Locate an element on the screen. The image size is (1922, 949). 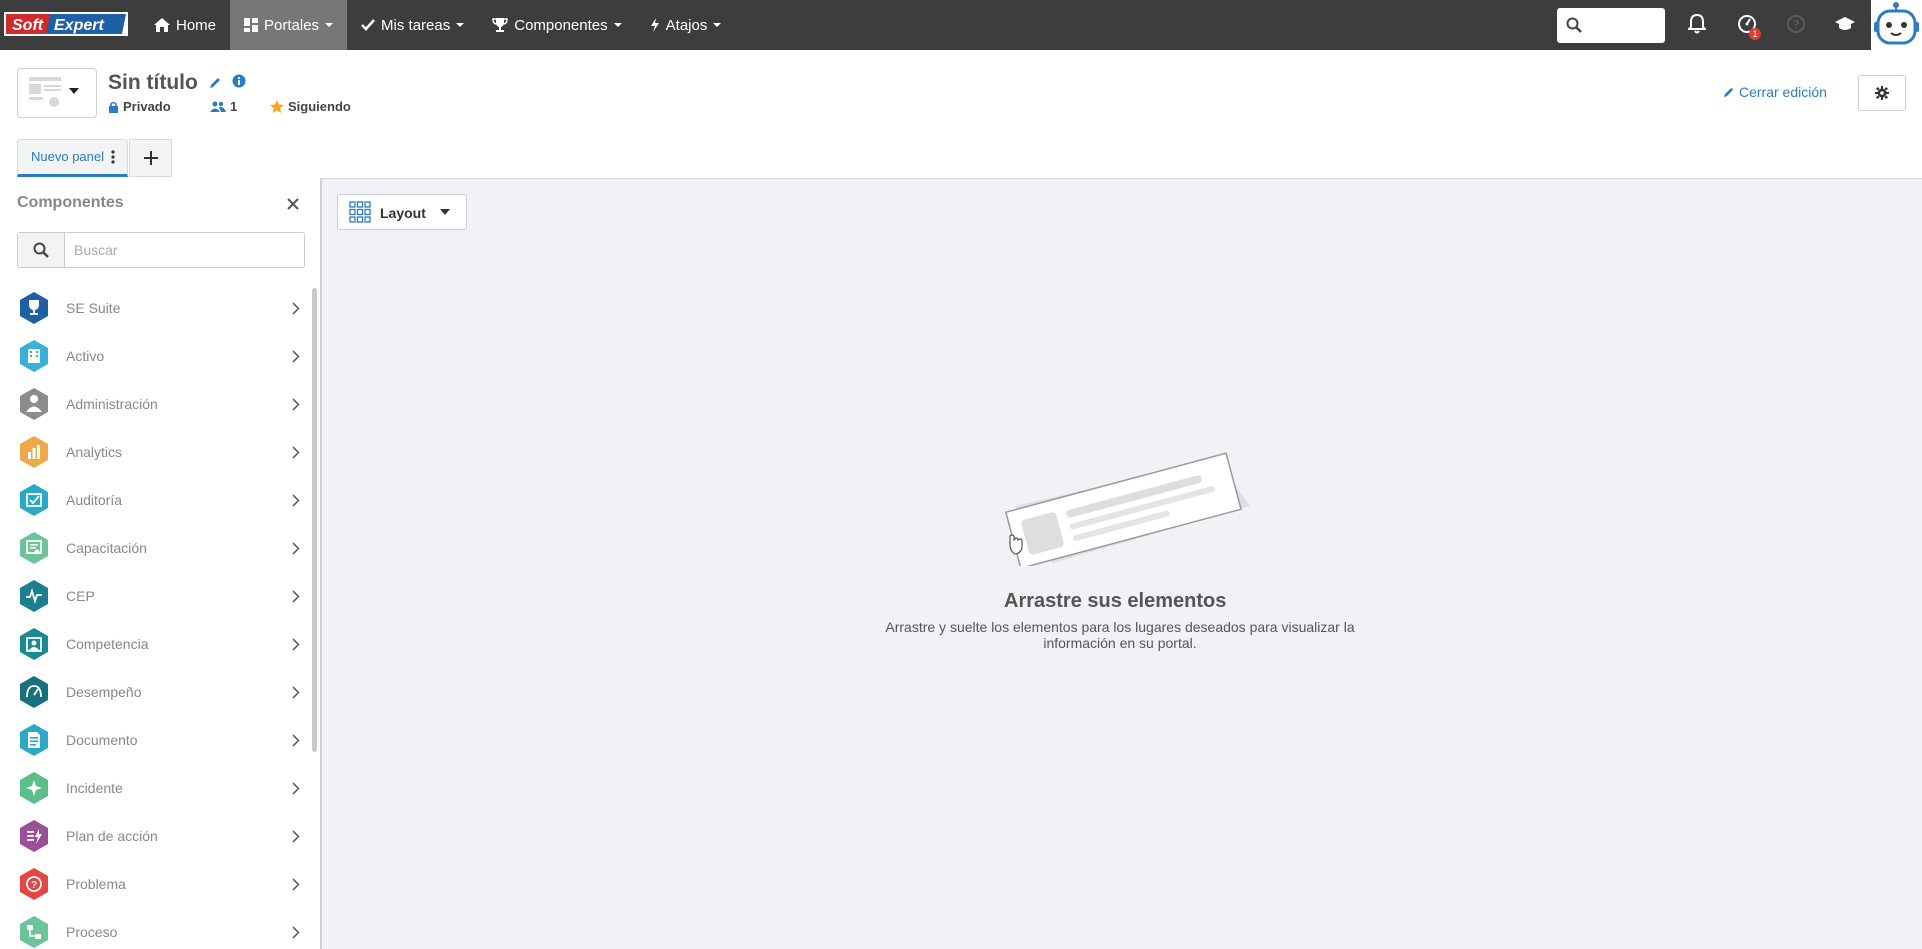
settings-button is located at coordinates (1882, 93).